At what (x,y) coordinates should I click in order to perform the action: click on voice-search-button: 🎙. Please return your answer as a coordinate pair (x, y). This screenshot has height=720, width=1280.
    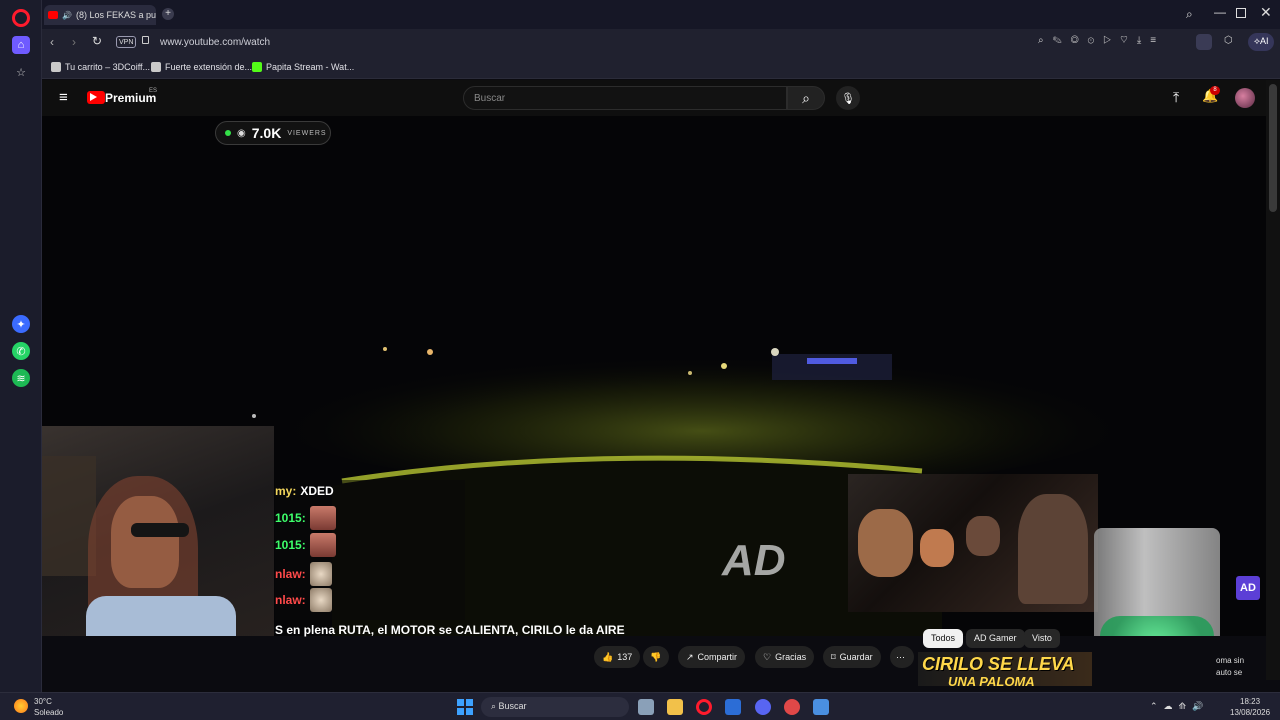
    Looking at the image, I should click on (848, 98).